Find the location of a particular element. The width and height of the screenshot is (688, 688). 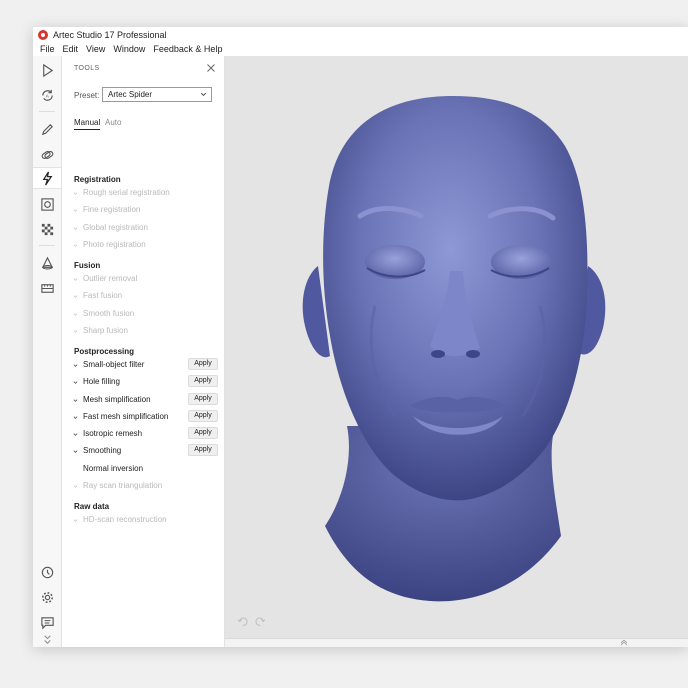

measure-icon is located at coordinates (47, 288).